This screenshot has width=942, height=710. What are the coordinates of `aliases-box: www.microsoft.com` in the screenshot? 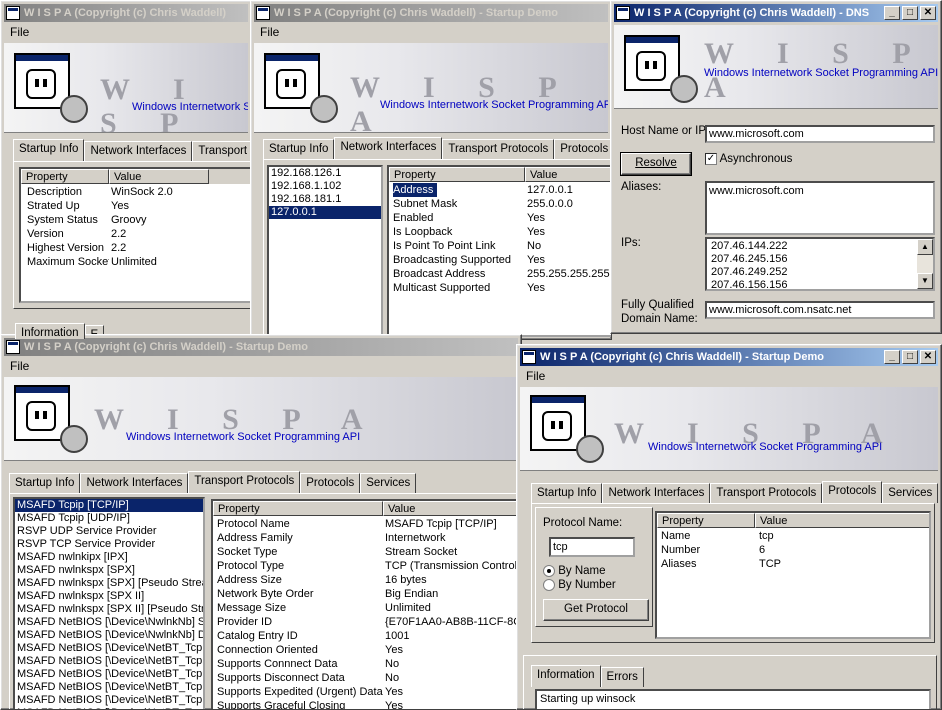 It's located at (820, 208).